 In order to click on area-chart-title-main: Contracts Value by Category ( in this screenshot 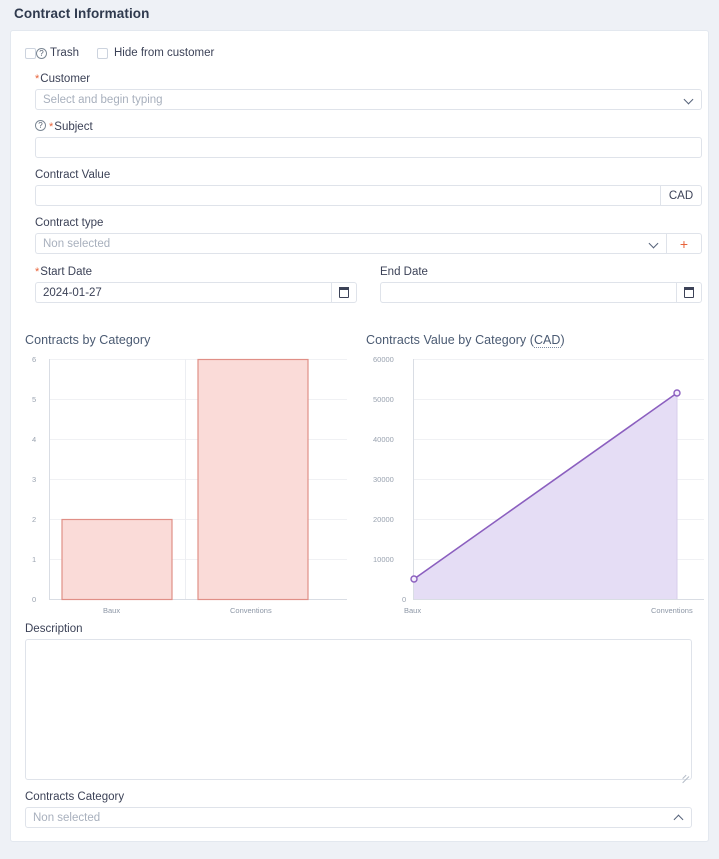, I will do `click(450, 340)`.